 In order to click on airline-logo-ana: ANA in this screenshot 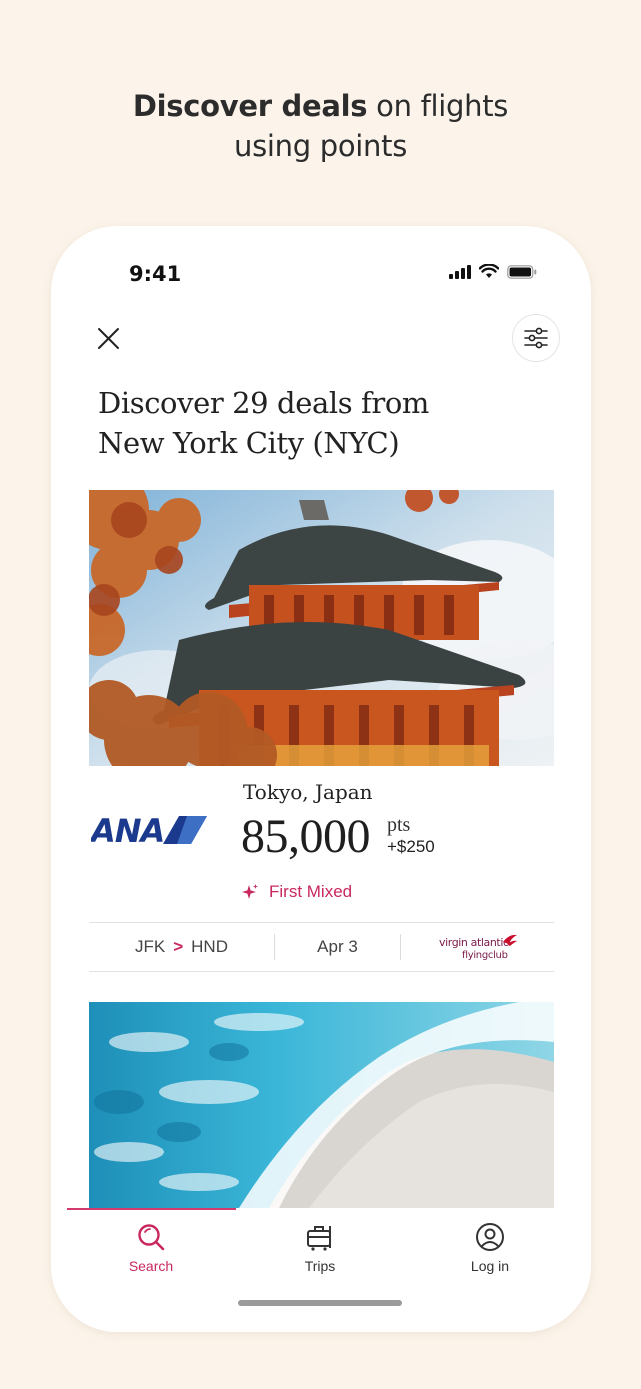, I will do `click(149, 831)`.